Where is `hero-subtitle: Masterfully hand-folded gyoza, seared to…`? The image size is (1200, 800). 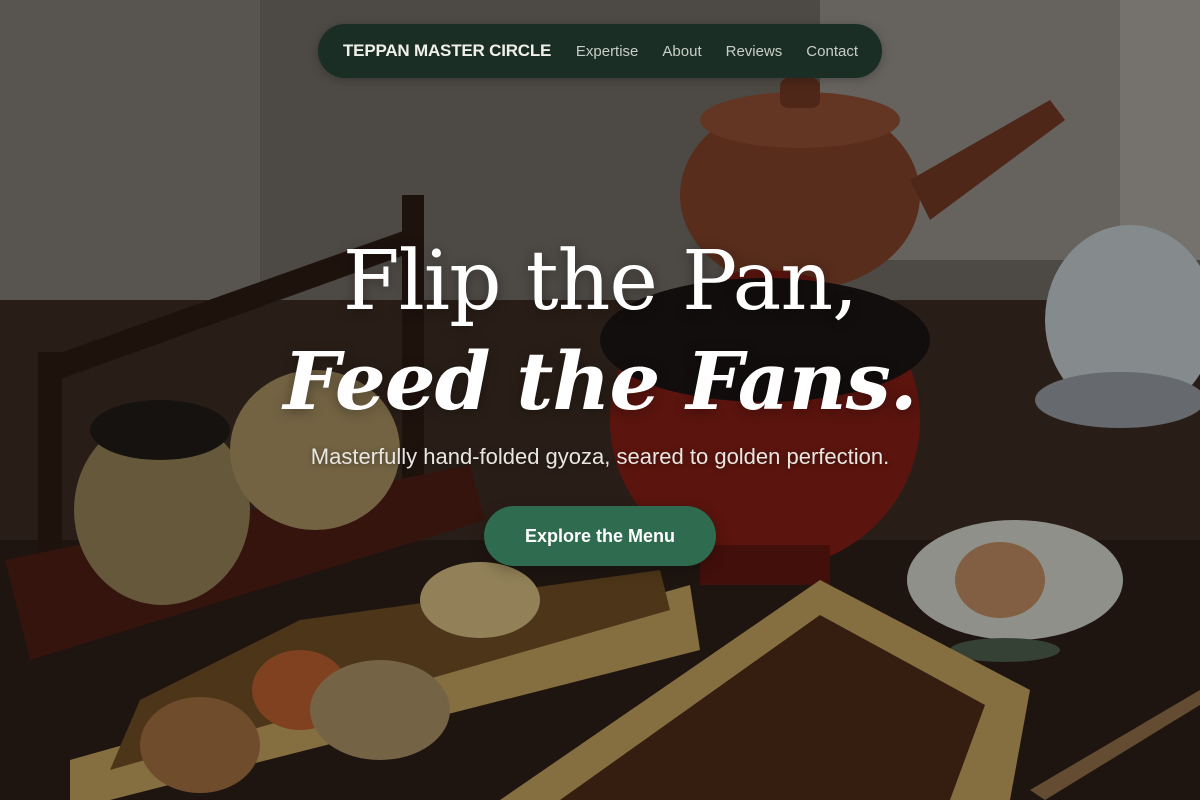
hero-subtitle: Masterfully hand-folded gyoza, seared to… is located at coordinates (600, 456).